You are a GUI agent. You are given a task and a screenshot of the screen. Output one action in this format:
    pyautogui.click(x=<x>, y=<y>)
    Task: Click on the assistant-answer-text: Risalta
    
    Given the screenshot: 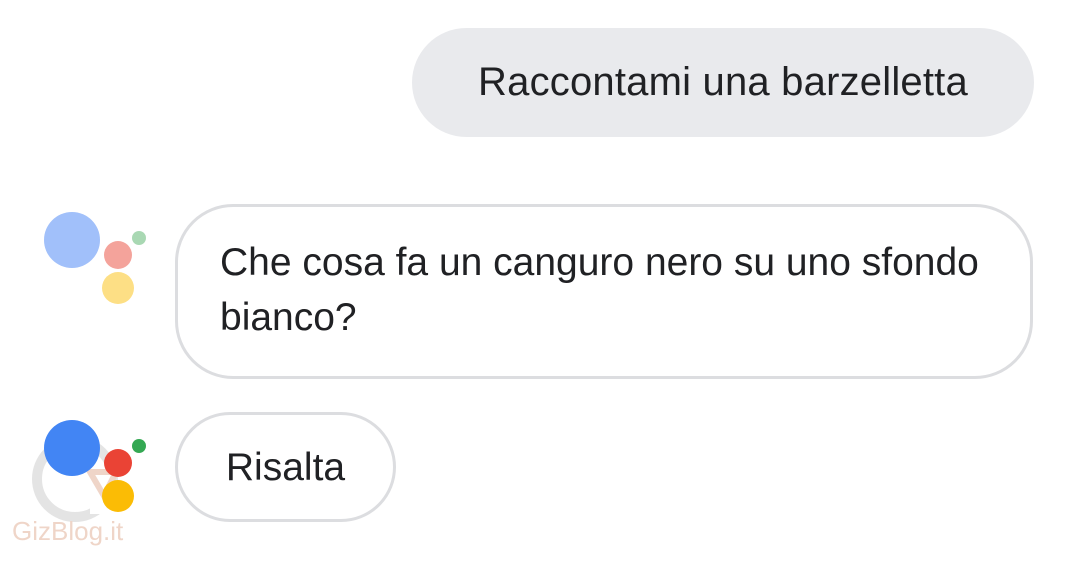 What is the action you would take?
    pyautogui.click(x=285, y=467)
    